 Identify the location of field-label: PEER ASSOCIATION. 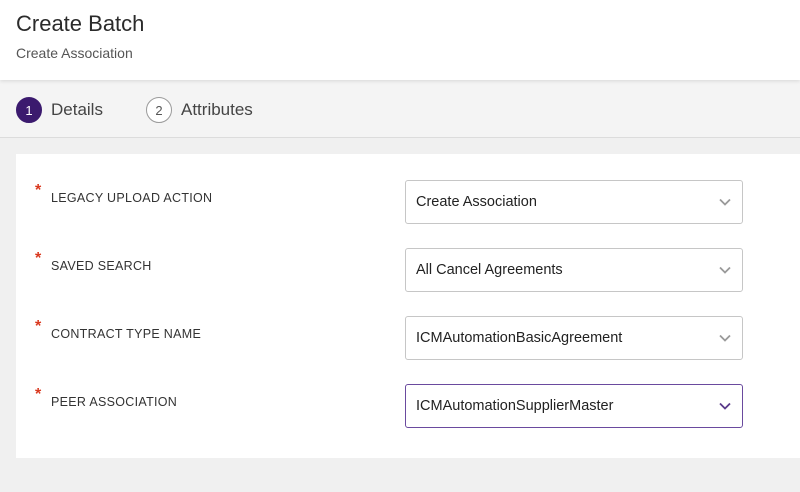
(114, 402).